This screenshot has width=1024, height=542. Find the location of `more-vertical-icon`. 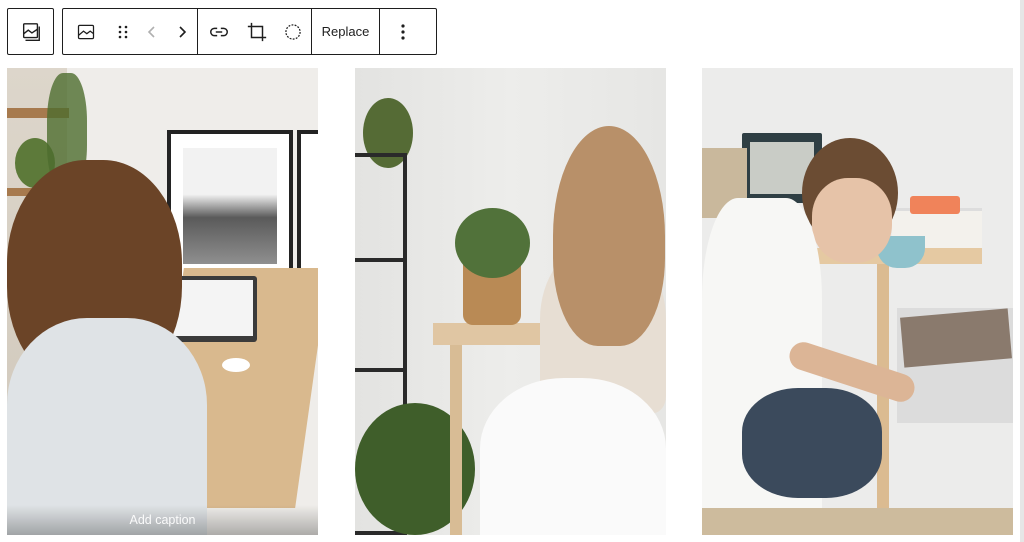

more-vertical-icon is located at coordinates (403, 31).